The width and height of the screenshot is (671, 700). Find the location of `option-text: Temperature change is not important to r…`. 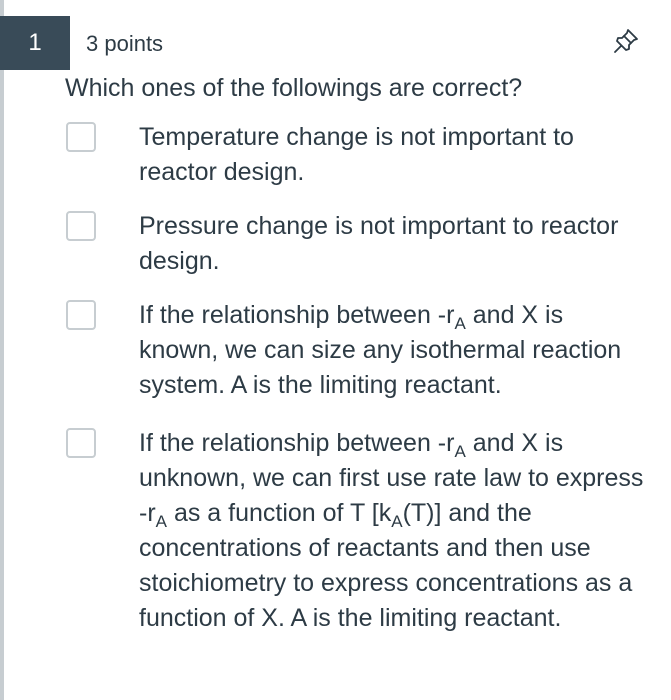

option-text: Temperature change is not important to r… is located at coordinates (394, 155).